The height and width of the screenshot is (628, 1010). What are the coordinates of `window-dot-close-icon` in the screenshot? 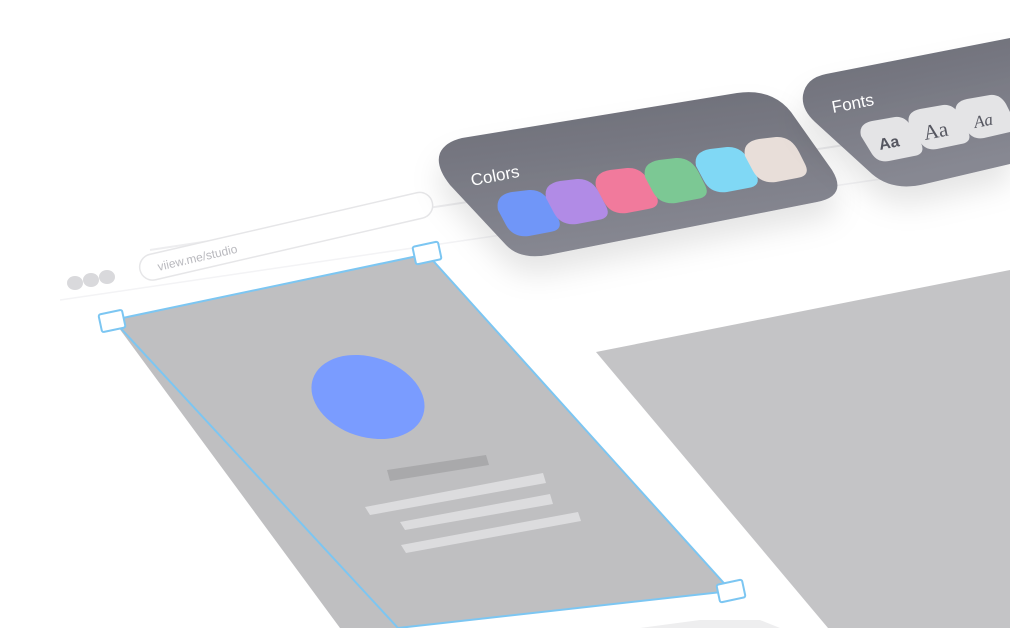 It's located at (75, 283).